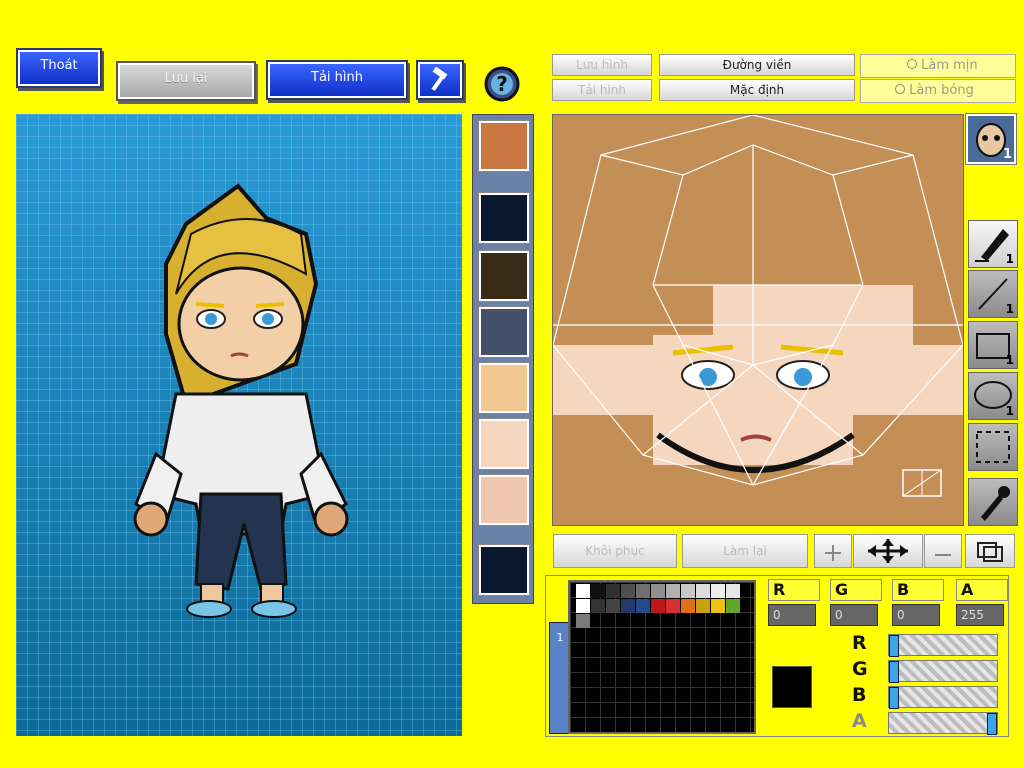 Image resolution: width=1024 pixels, height=768 pixels. I want to click on smooth-option: Làm mịn, so click(938, 66).